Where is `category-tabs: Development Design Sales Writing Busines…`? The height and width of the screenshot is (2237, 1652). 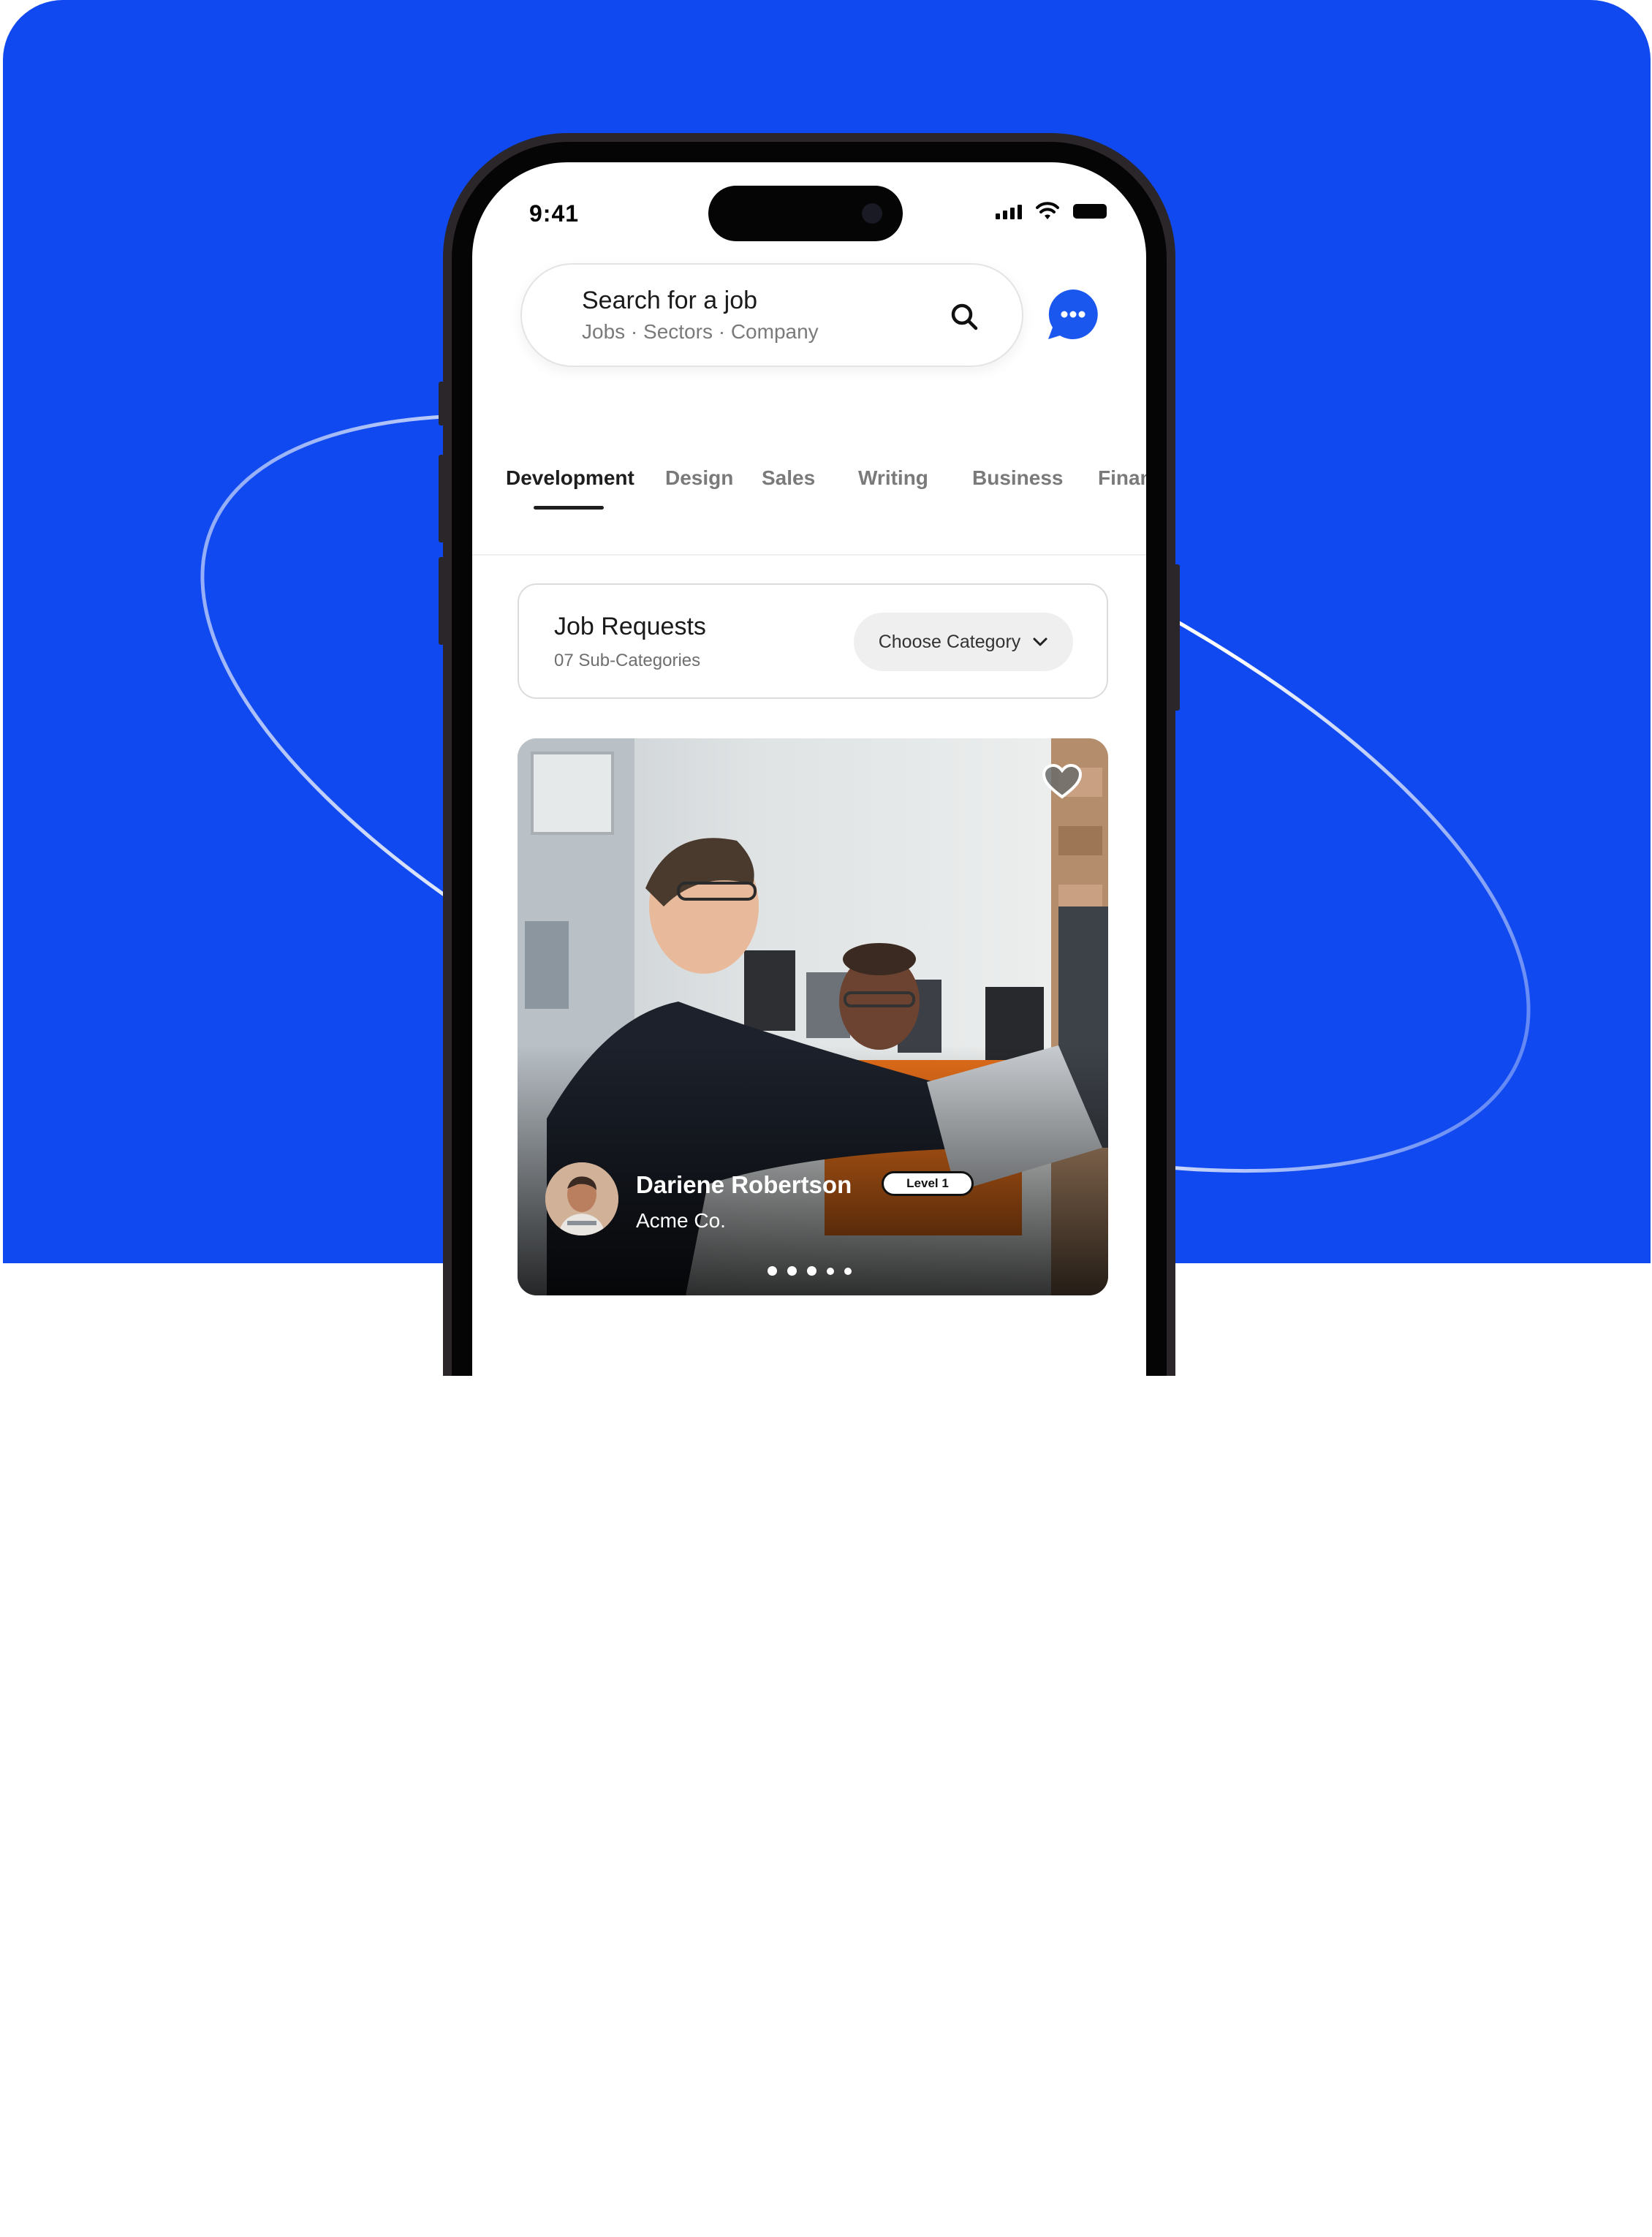
category-tabs: Development Design Sales Writing Busines… is located at coordinates (809, 505).